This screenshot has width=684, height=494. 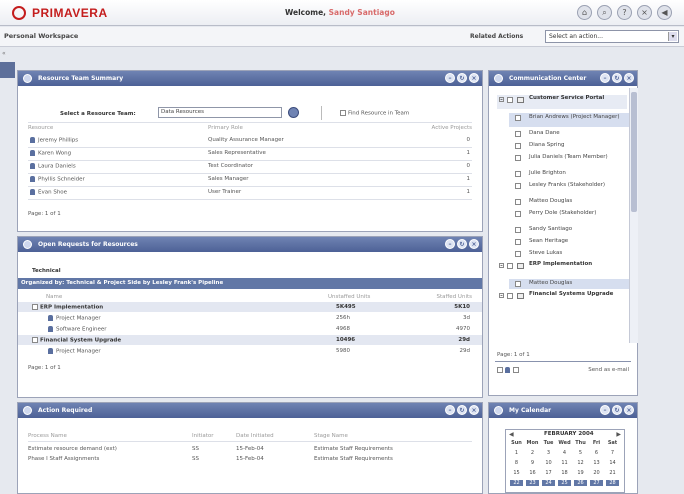 What do you see at coordinates (532, 473) in the screenshot?
I see `calendar-day: 16` at bounding box center [532, 473].